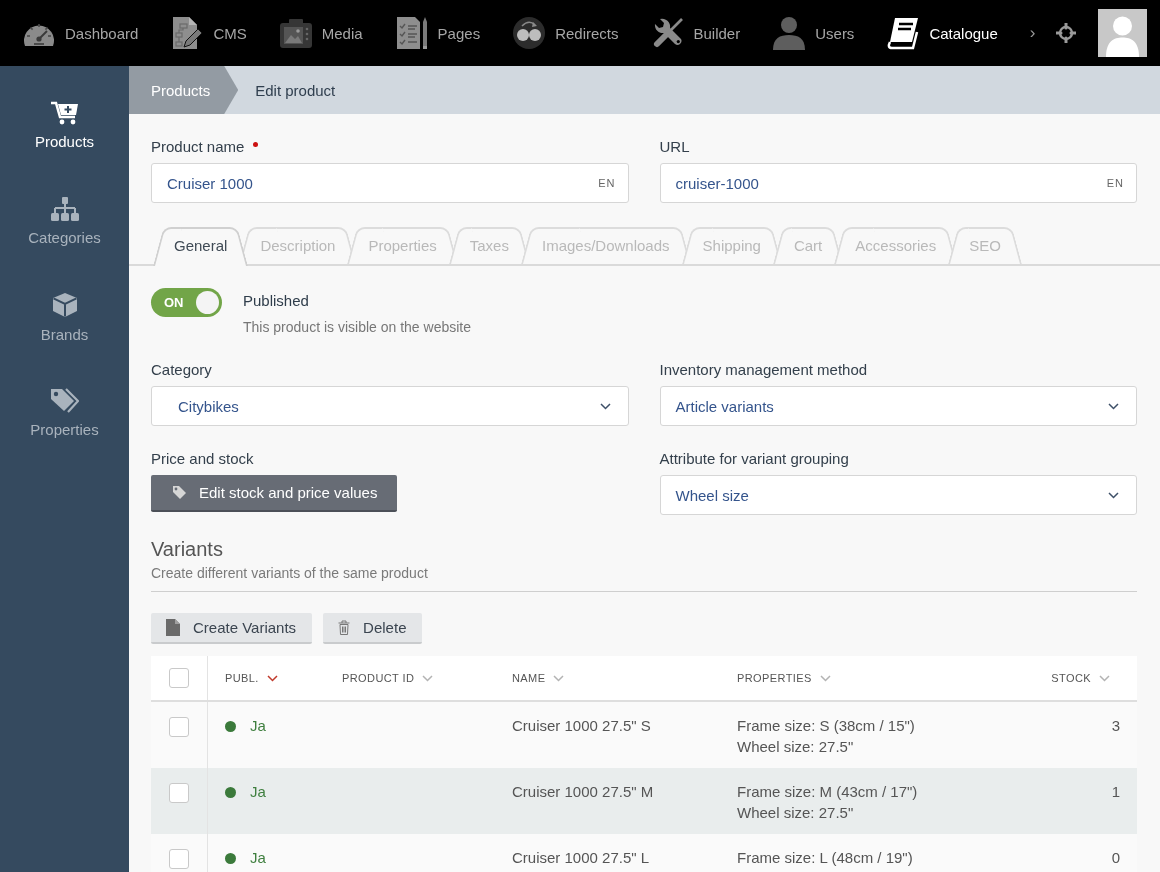  I want to click on edit-stock-button: Edit stock and price values, so click(274, 493).